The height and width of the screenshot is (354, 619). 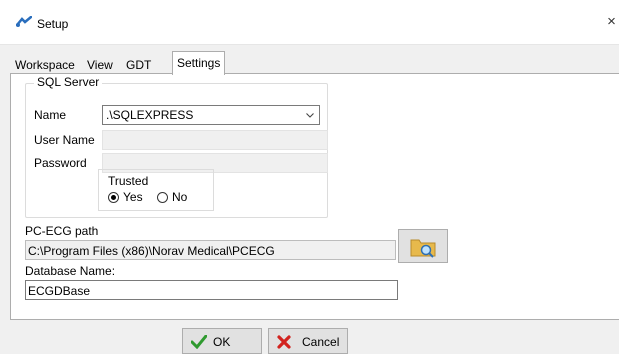 I want to click on folder-search-icon, so click(x=423, y=248).